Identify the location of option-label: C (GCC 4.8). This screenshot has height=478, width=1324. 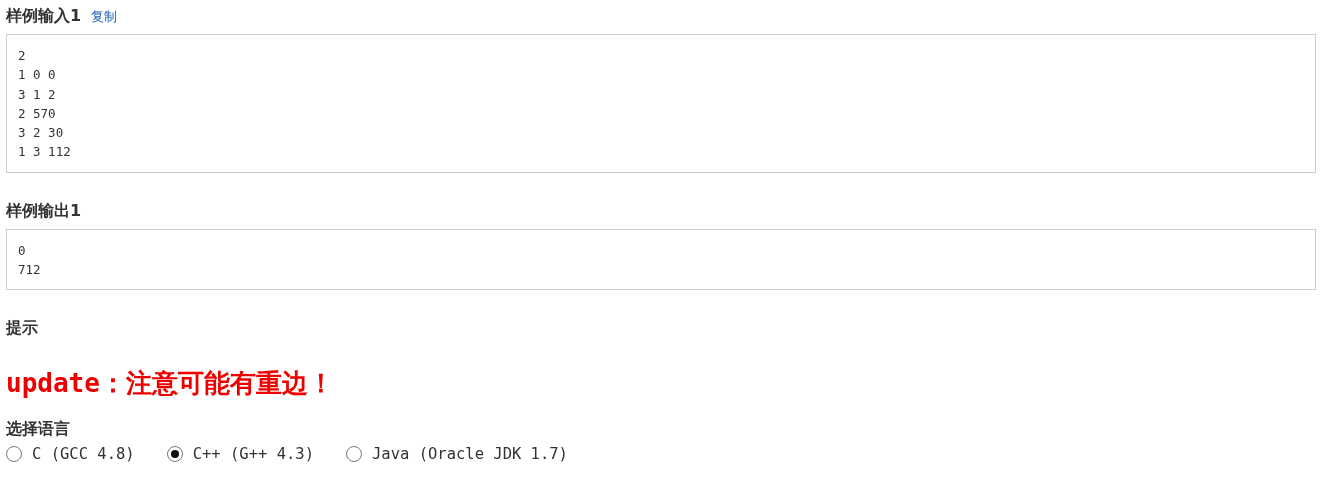
(83, 454).